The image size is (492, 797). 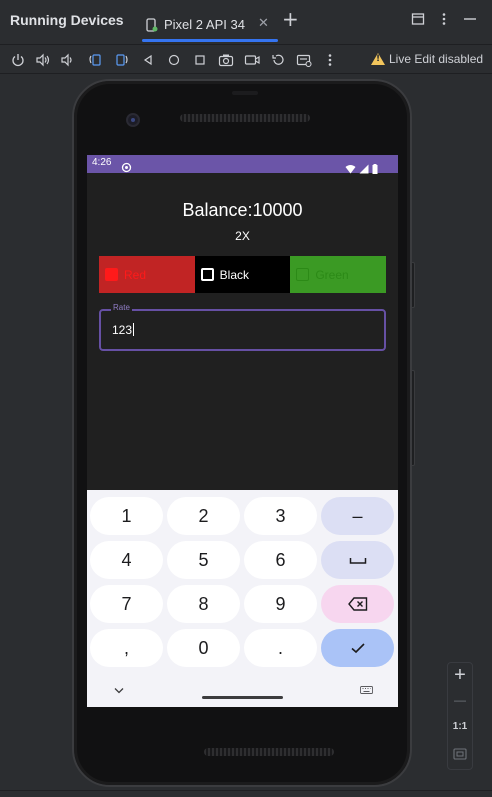 I want to click on layout-icon, so click(x=418, y=20).